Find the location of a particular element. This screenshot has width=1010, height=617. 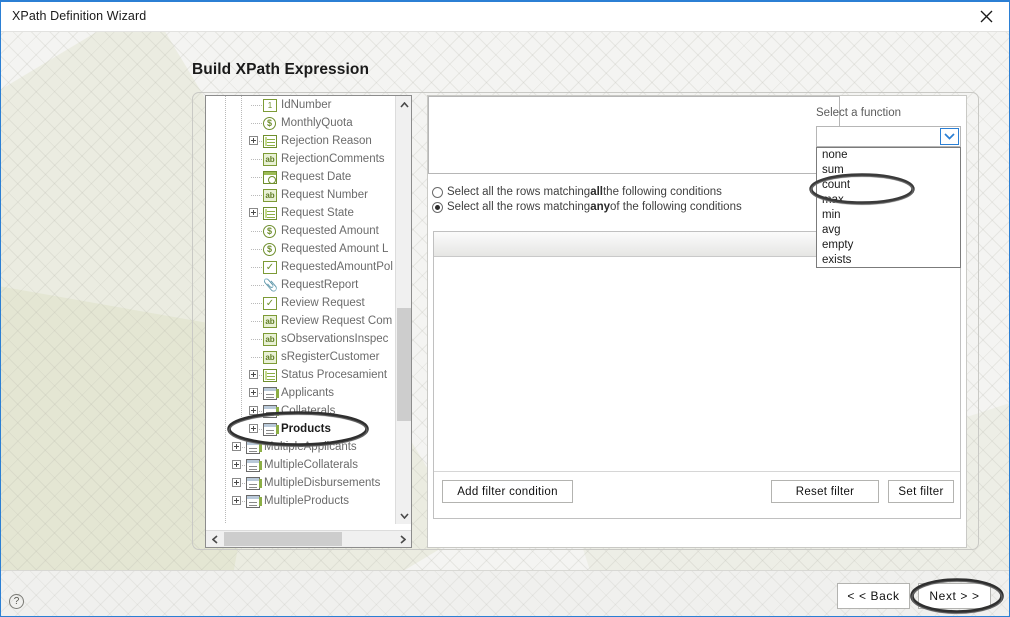

tree-vertical-scrollbar is located at coordinates (403, 310).